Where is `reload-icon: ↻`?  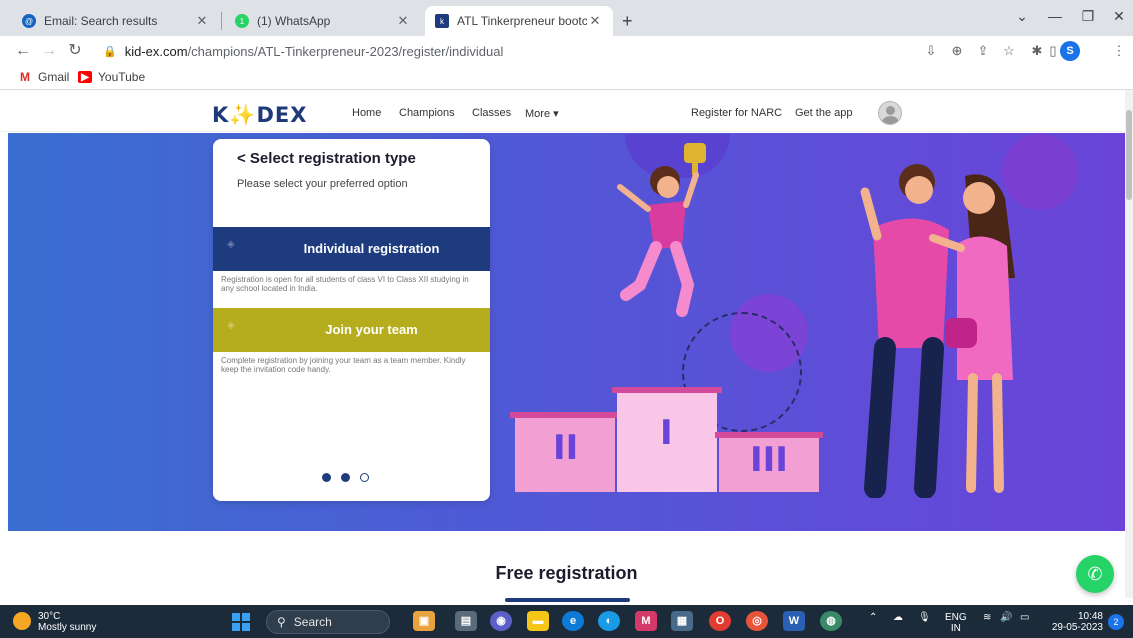 reload-icon: ↻ is located at coordinates (75, 51).